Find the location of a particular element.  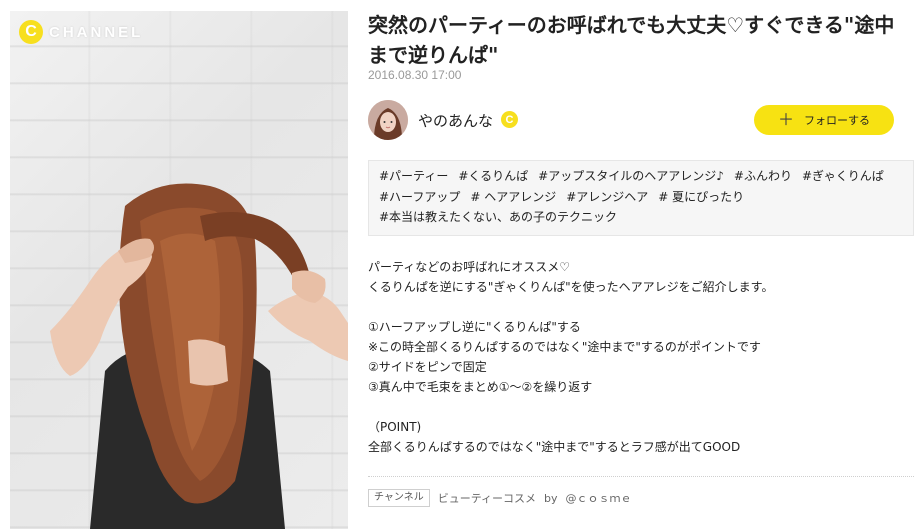

tag-link: # ヘアアレンジ is located at coordinates (513, 197).